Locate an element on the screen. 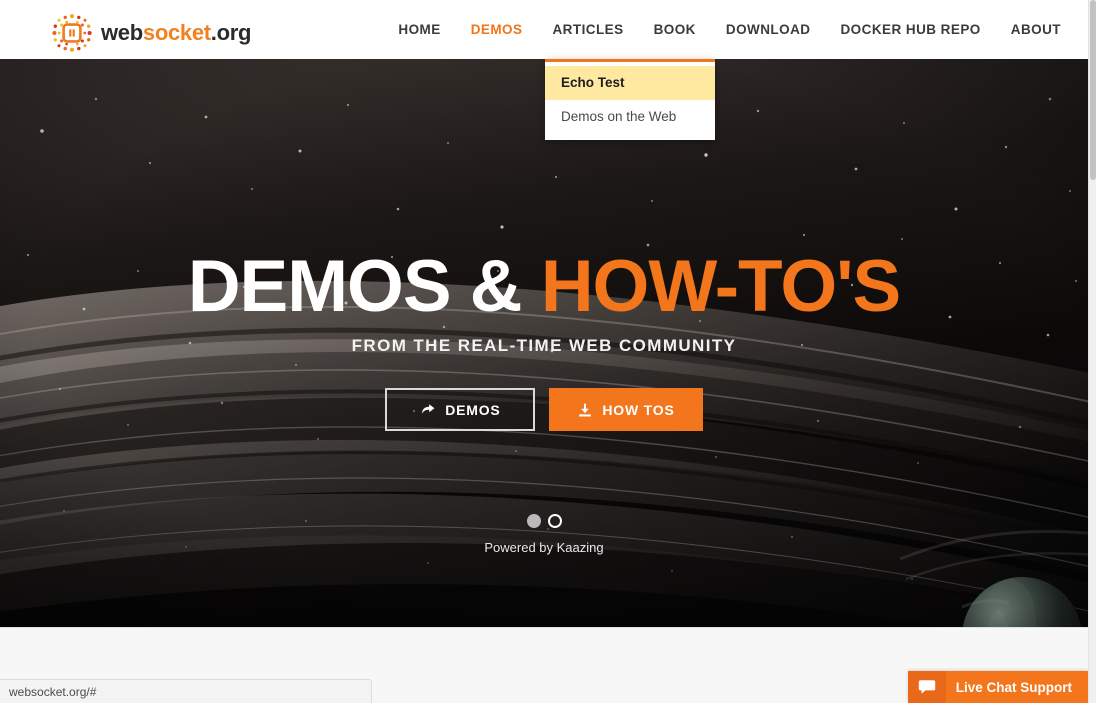  page-scrollbar is located at coordinates (1092, 351).